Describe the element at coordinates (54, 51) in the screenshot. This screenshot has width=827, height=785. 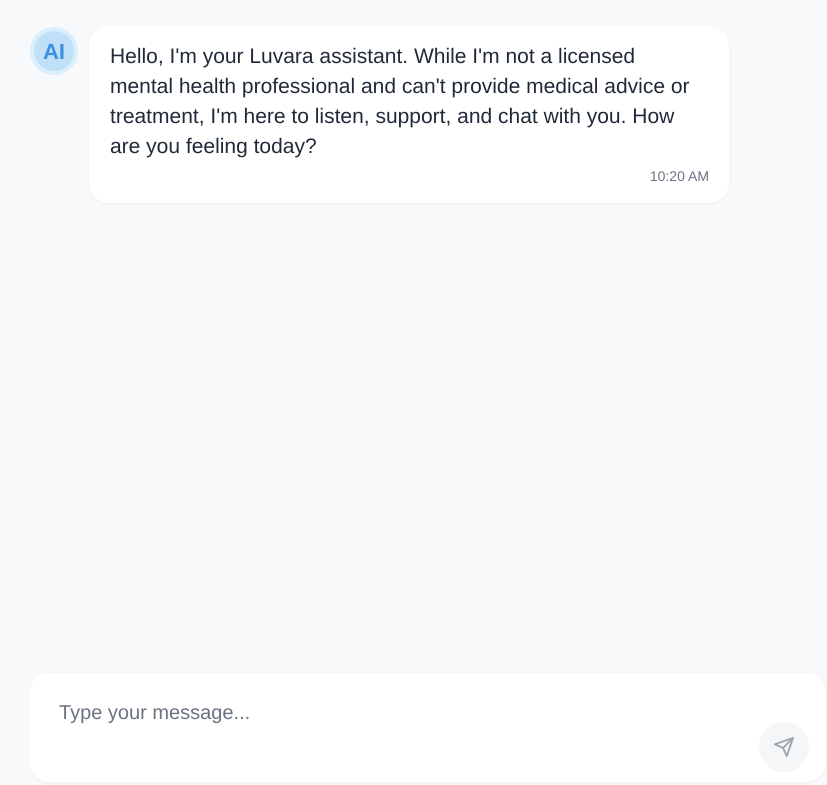
I see `avatar: AI` at that location.